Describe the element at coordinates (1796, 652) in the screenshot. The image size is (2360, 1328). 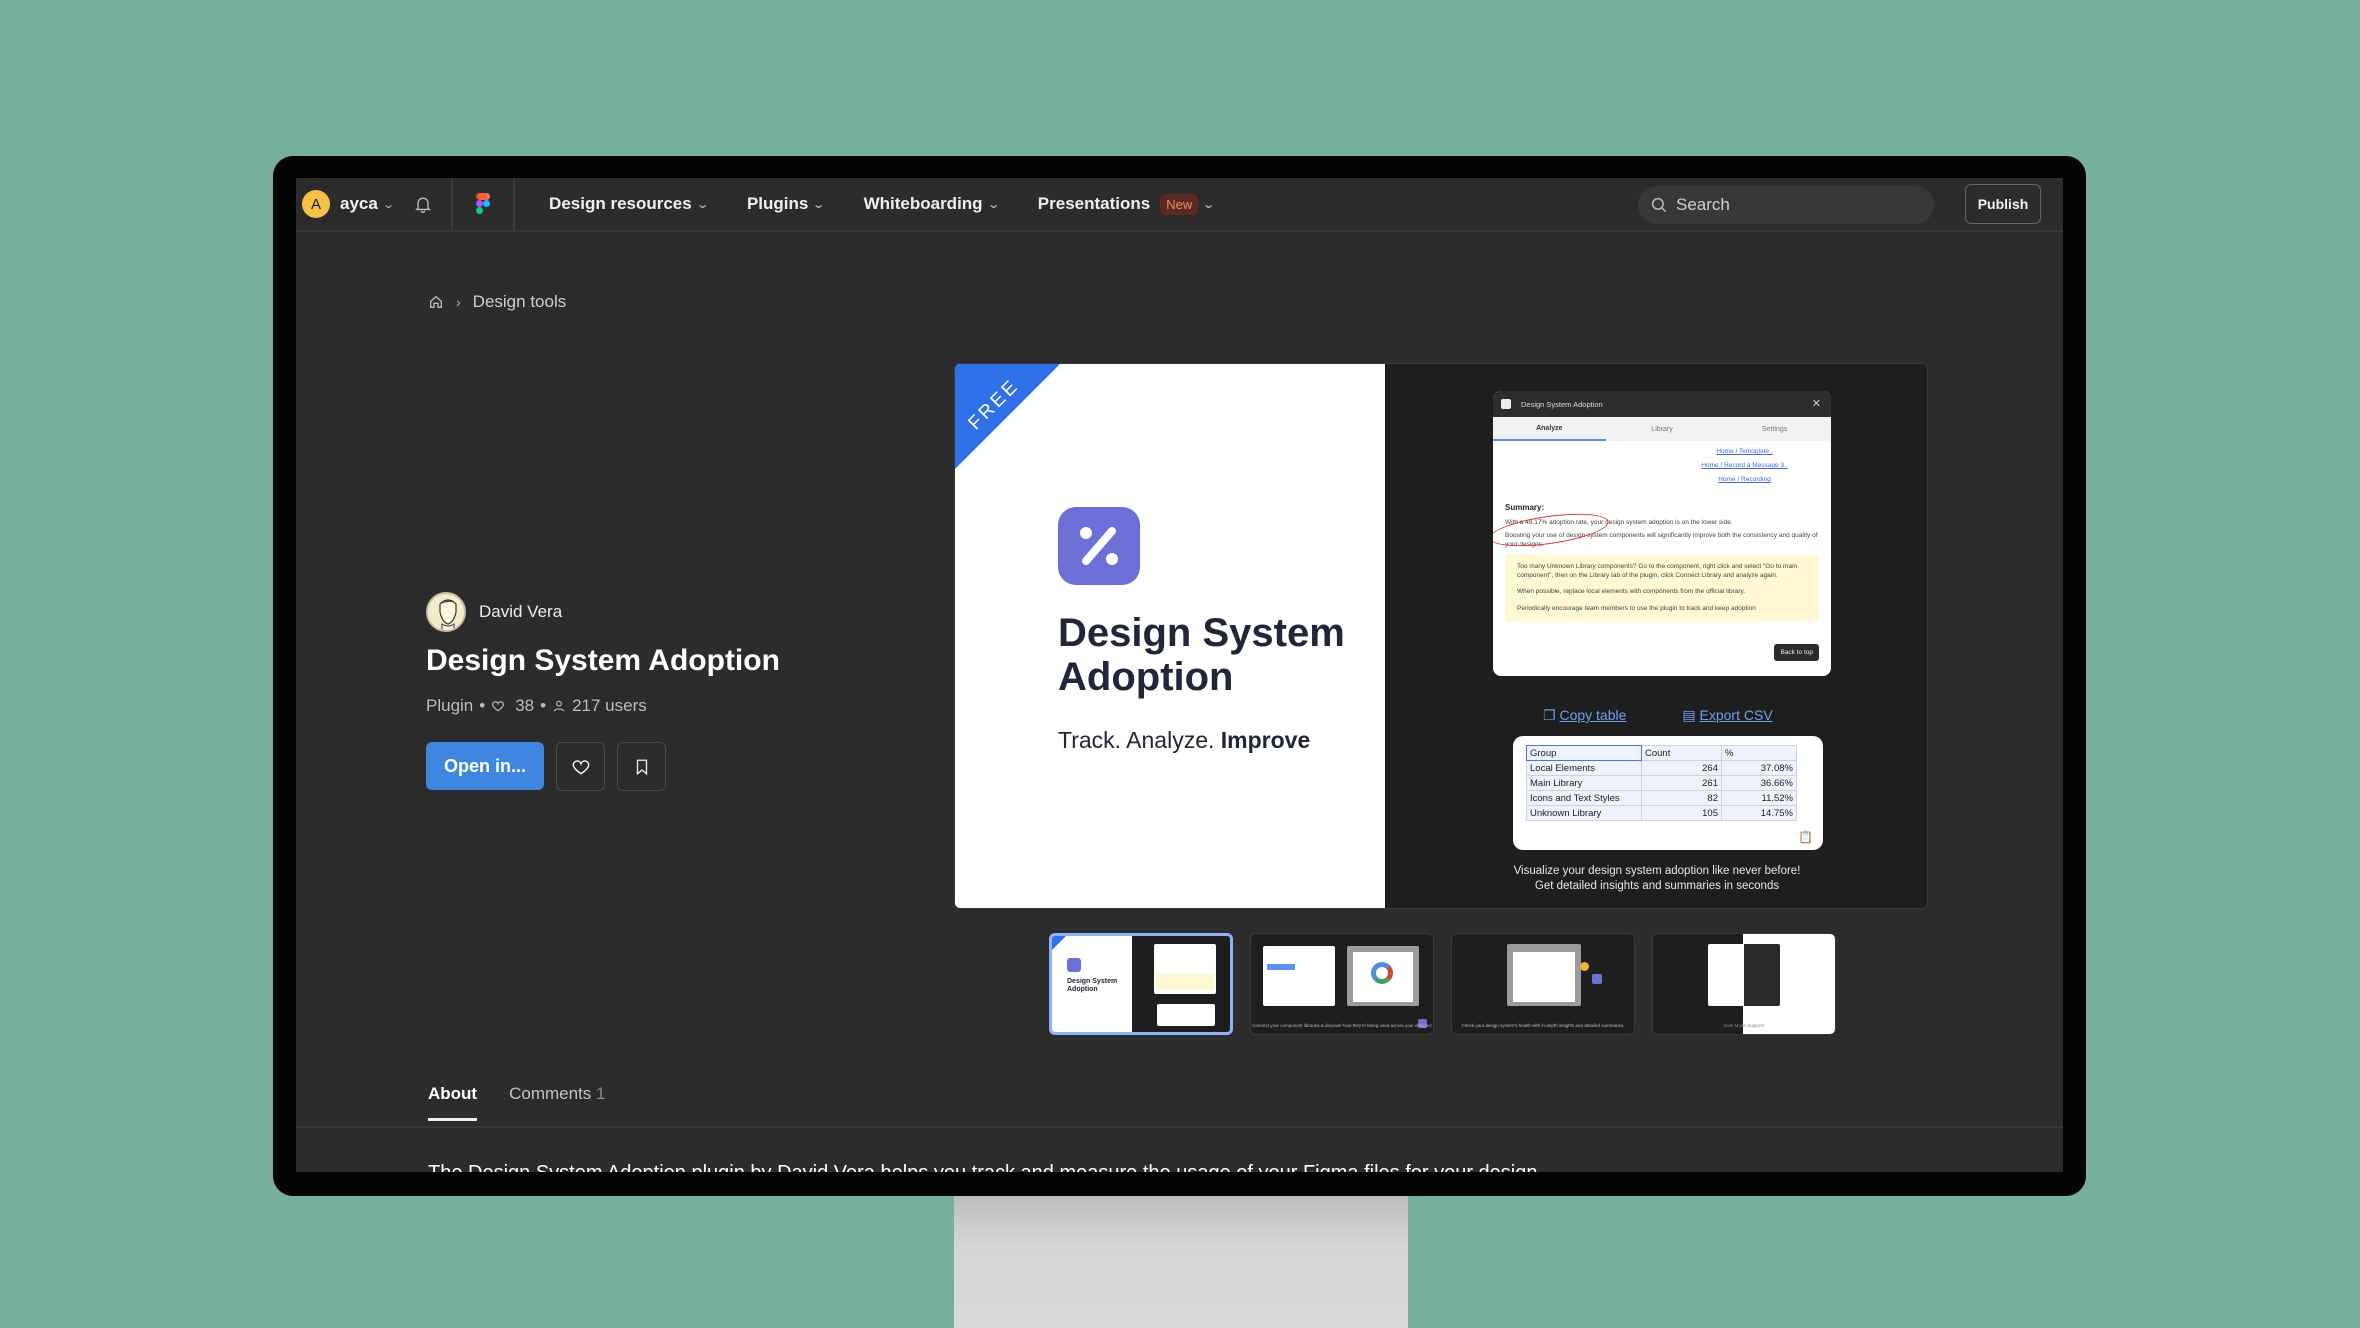
I see `mockup-back-to-top: Back to top` at that location.